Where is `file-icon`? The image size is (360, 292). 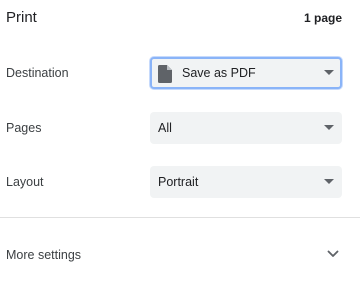
file-icon is located at coordinates (165, 74).